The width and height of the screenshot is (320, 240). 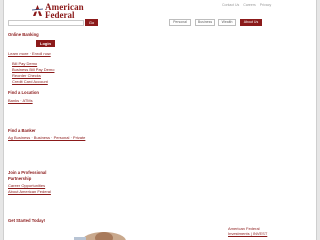 What do you see at coordinates (45, 43) in the screenshot?
I see `login-button: Login` at bounding box center [45, 43].